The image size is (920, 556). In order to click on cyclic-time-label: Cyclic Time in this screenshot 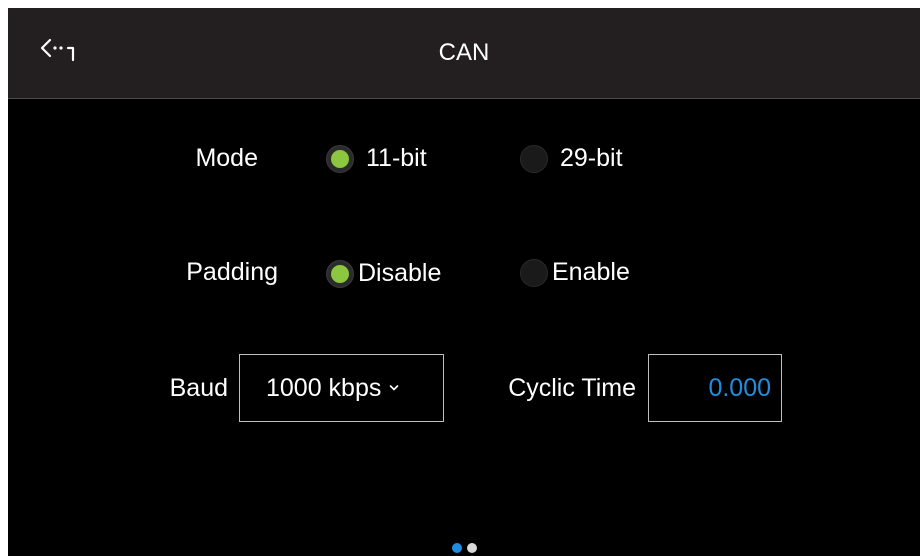, I will do `click(572, 388)`.